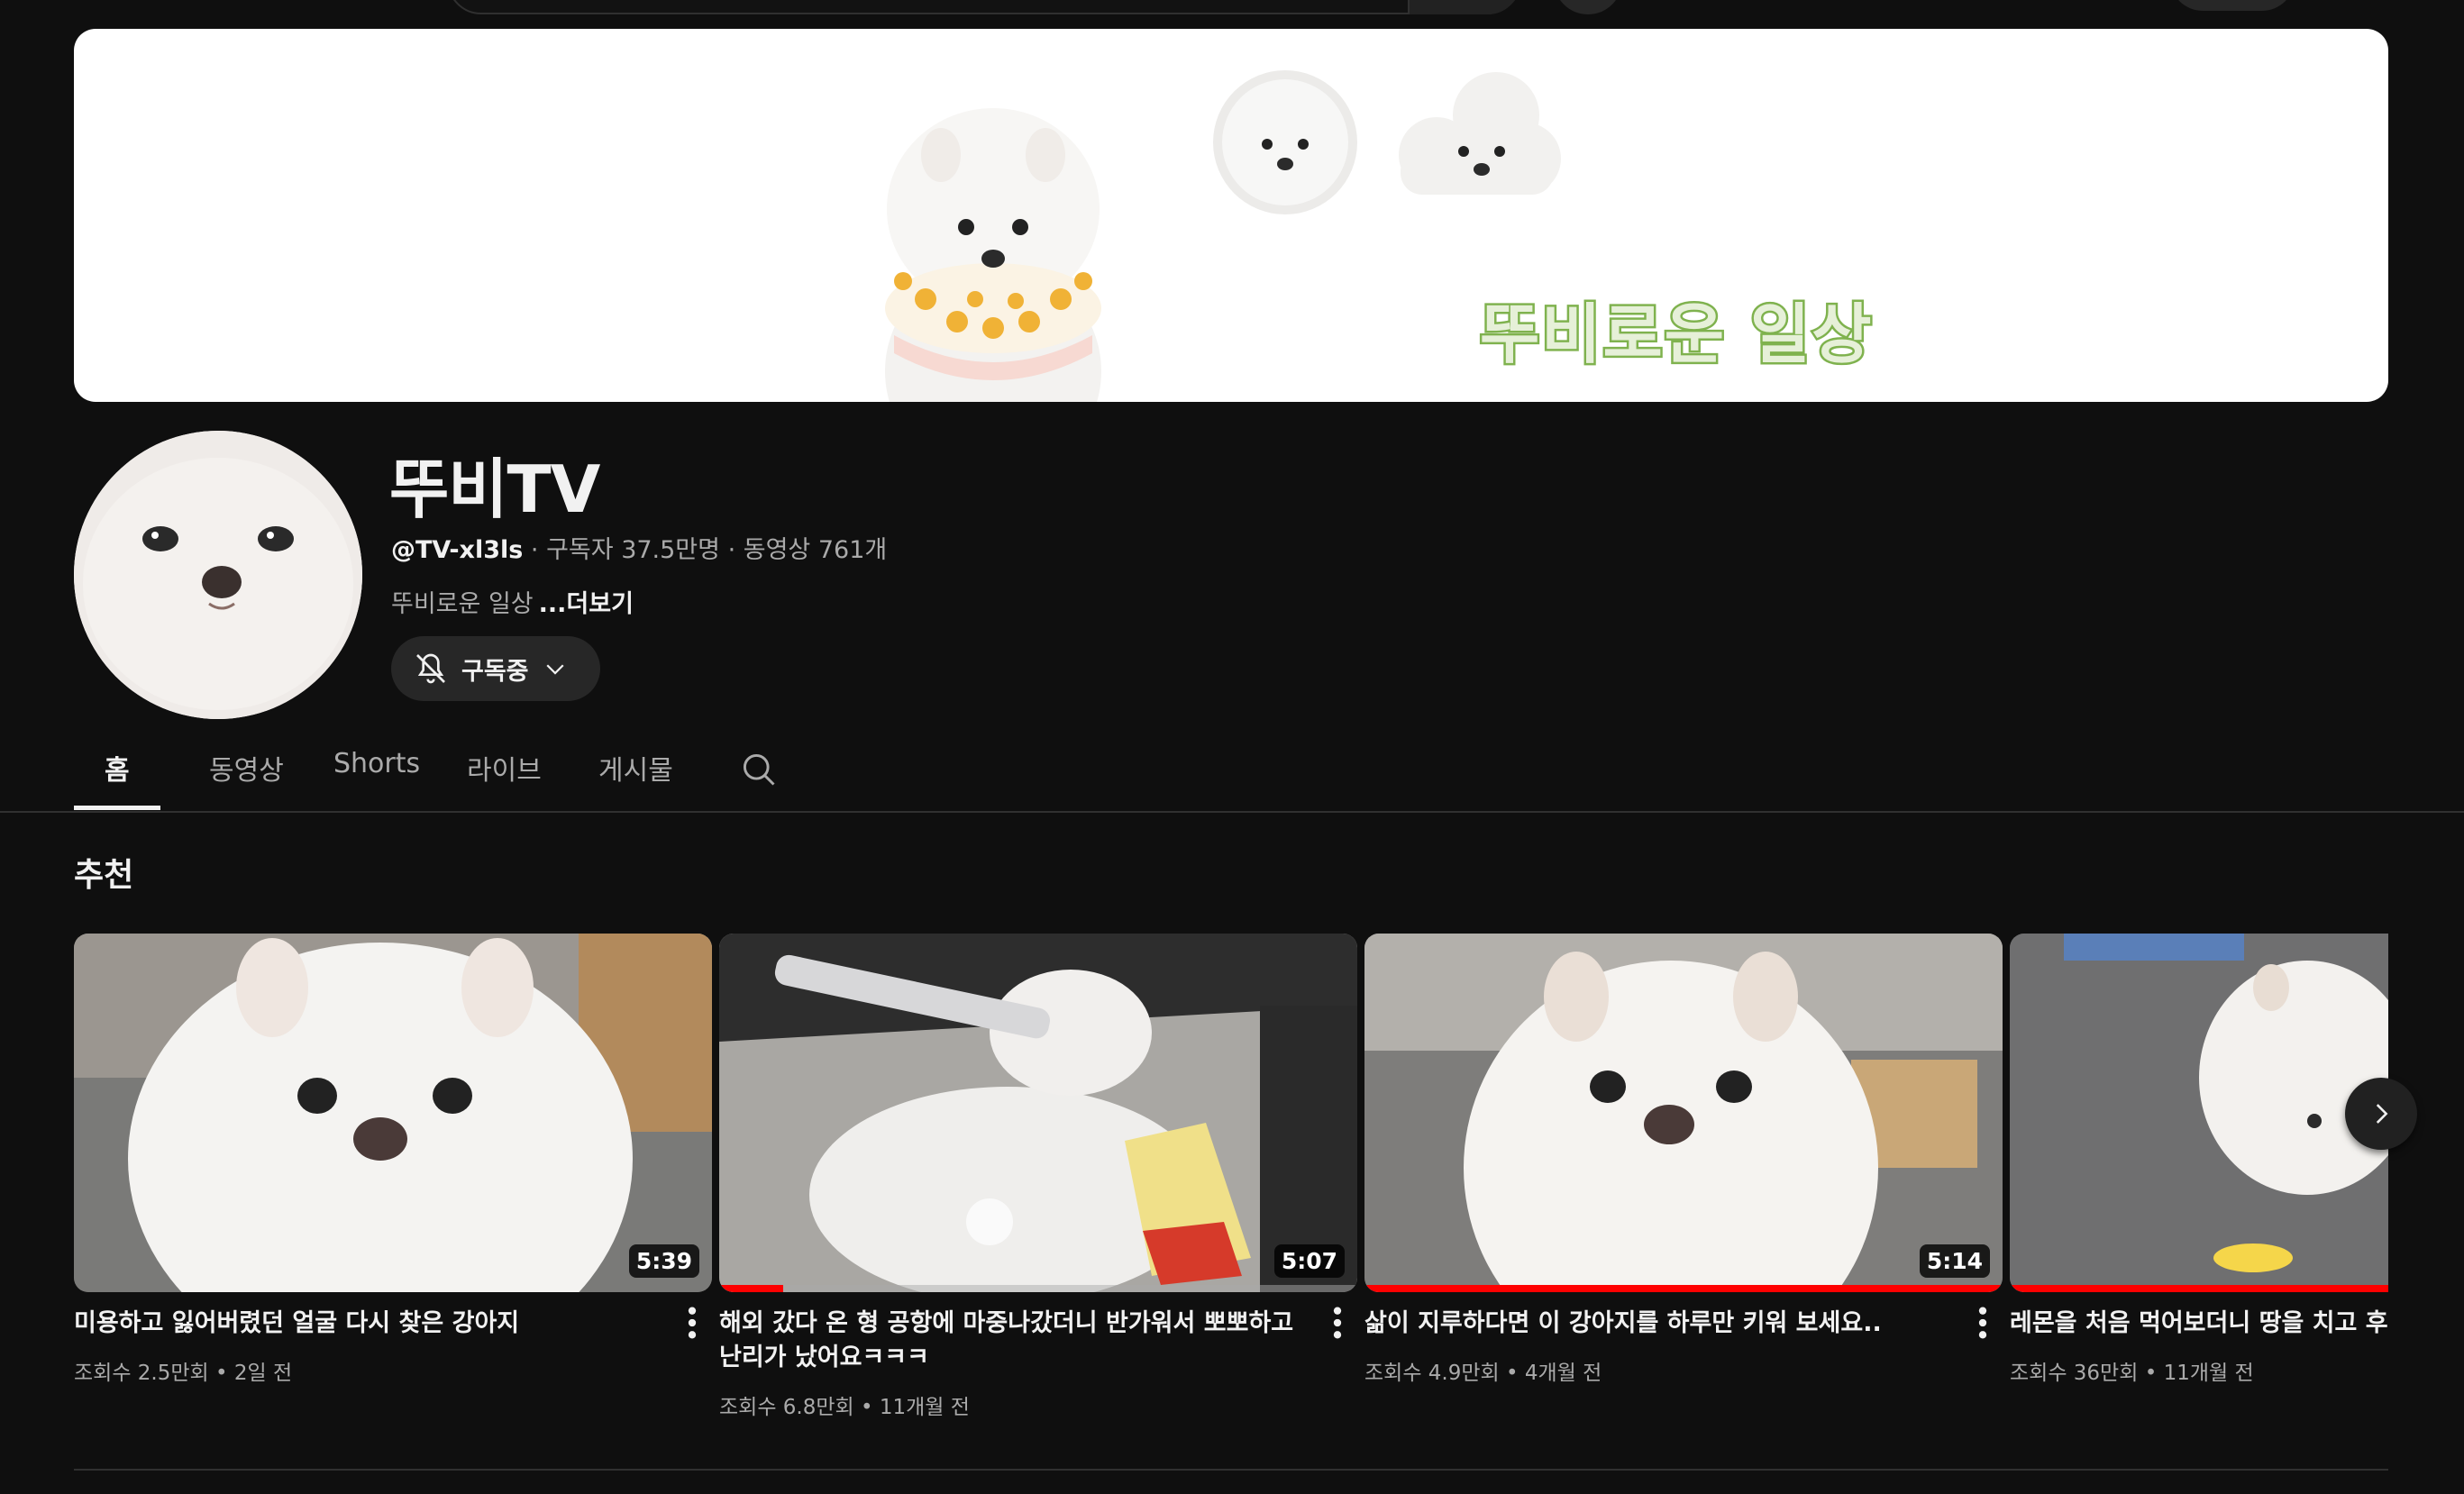 Image resolution: width=2464 pixels, height=1494 pixels. I want to click on channel-avatar, so click(218, 575).